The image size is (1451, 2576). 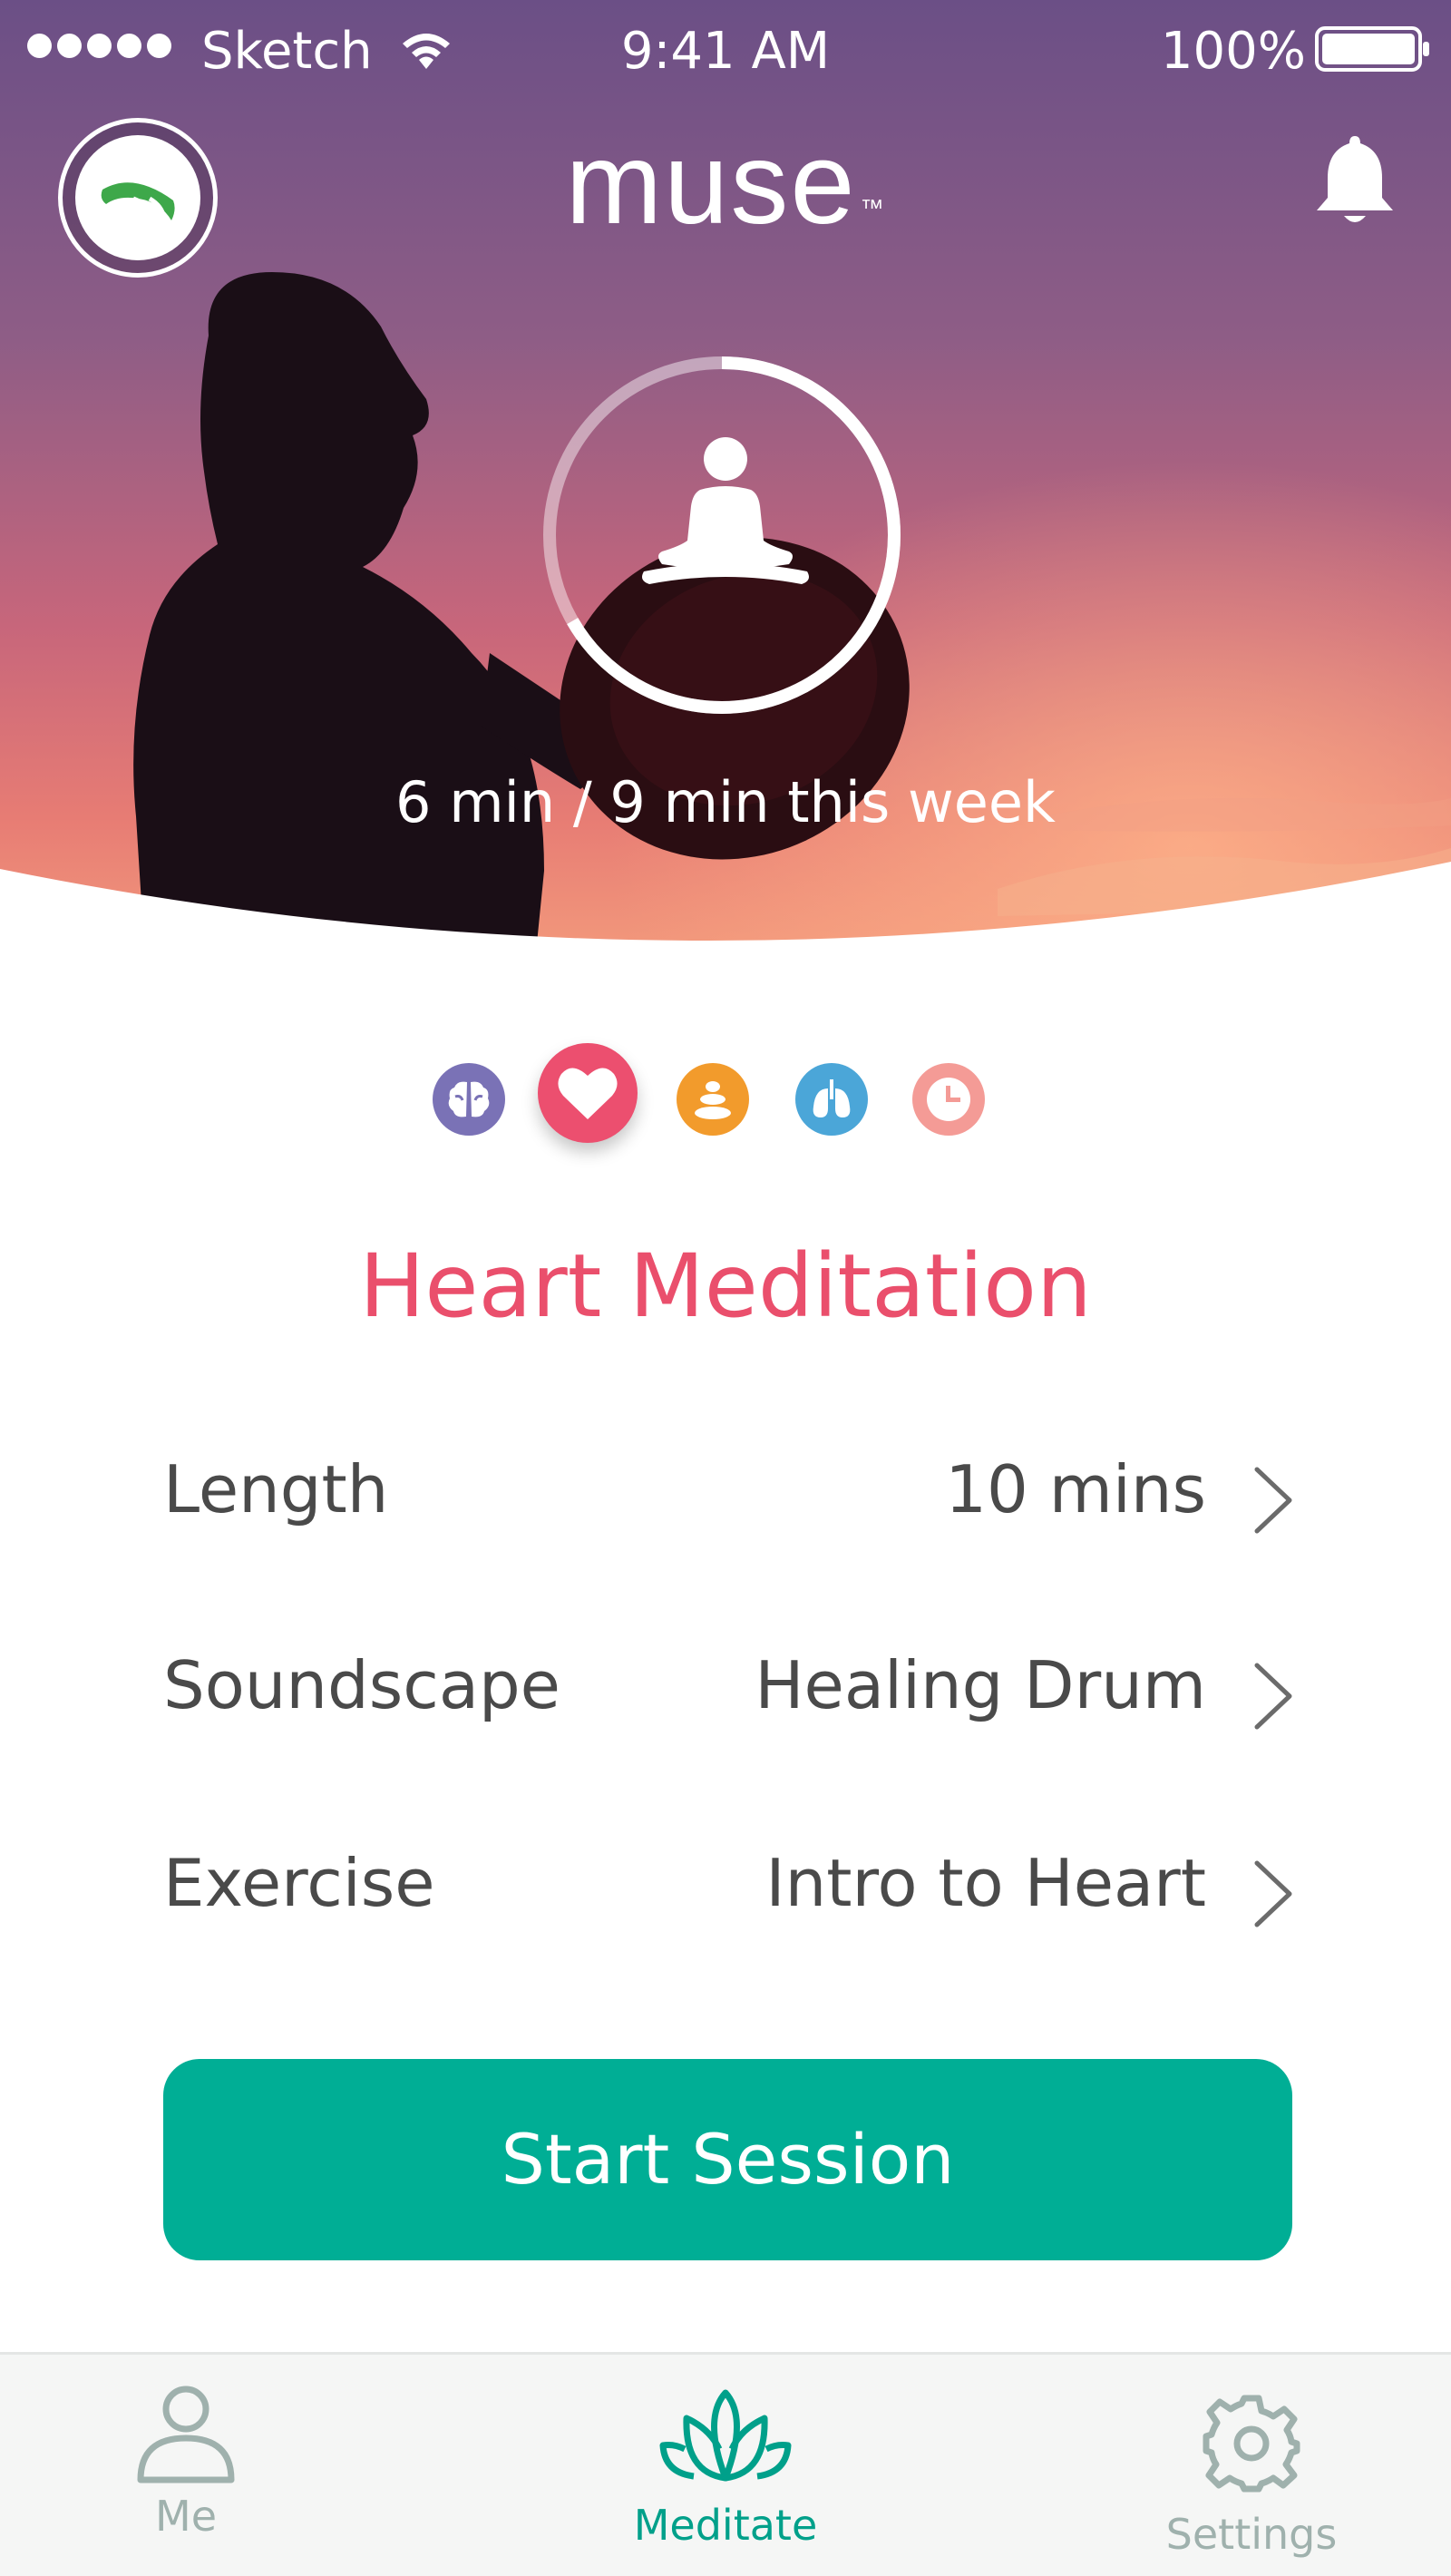 I want to click on meditation-mode-selector, so click(x=726, y=1097).